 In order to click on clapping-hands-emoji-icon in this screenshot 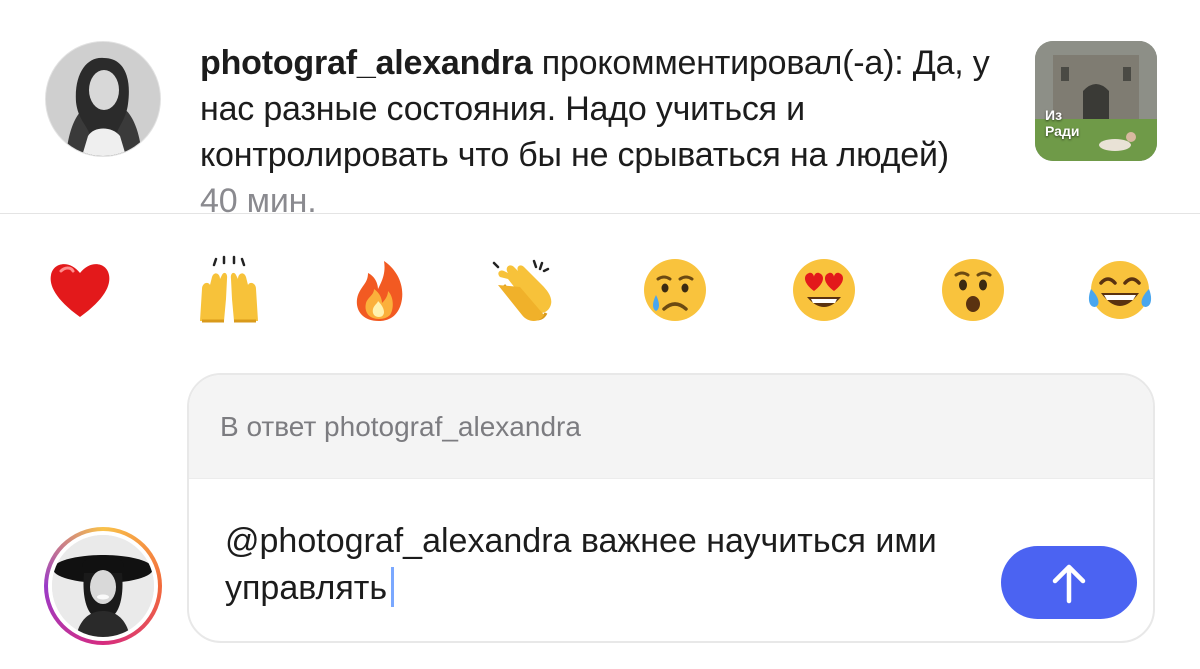, I will do `click(525, 291)`.